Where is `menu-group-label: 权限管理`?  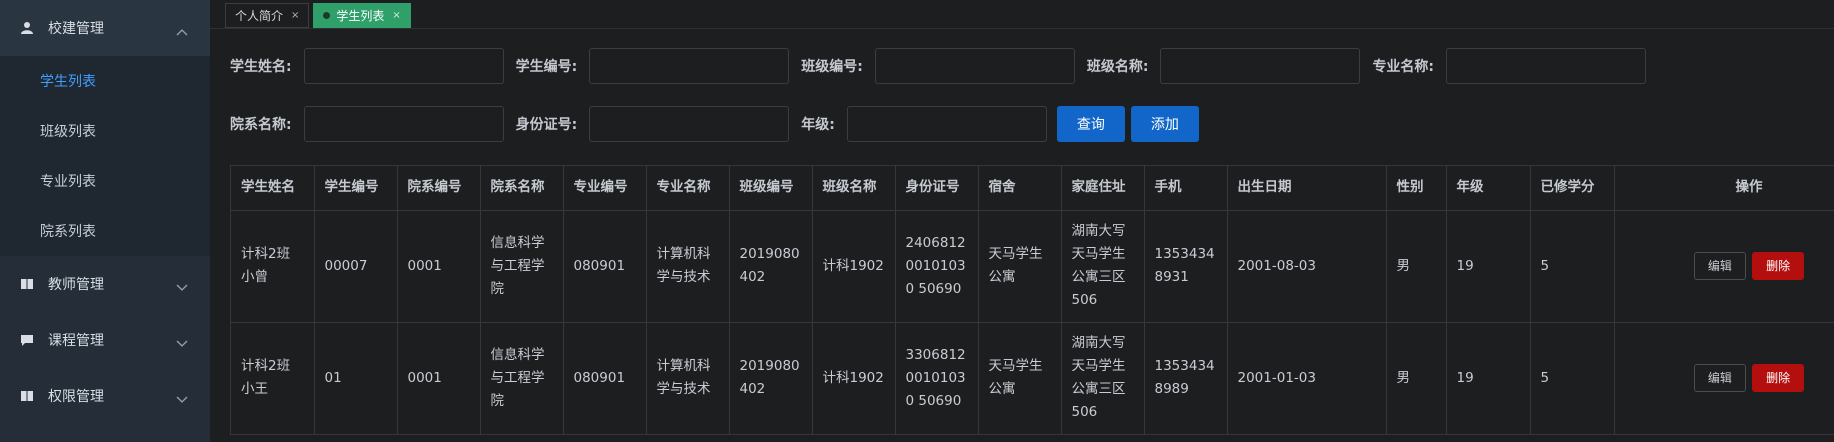 menu-group-label: 权限管理 is located at coordinates (76, 397).